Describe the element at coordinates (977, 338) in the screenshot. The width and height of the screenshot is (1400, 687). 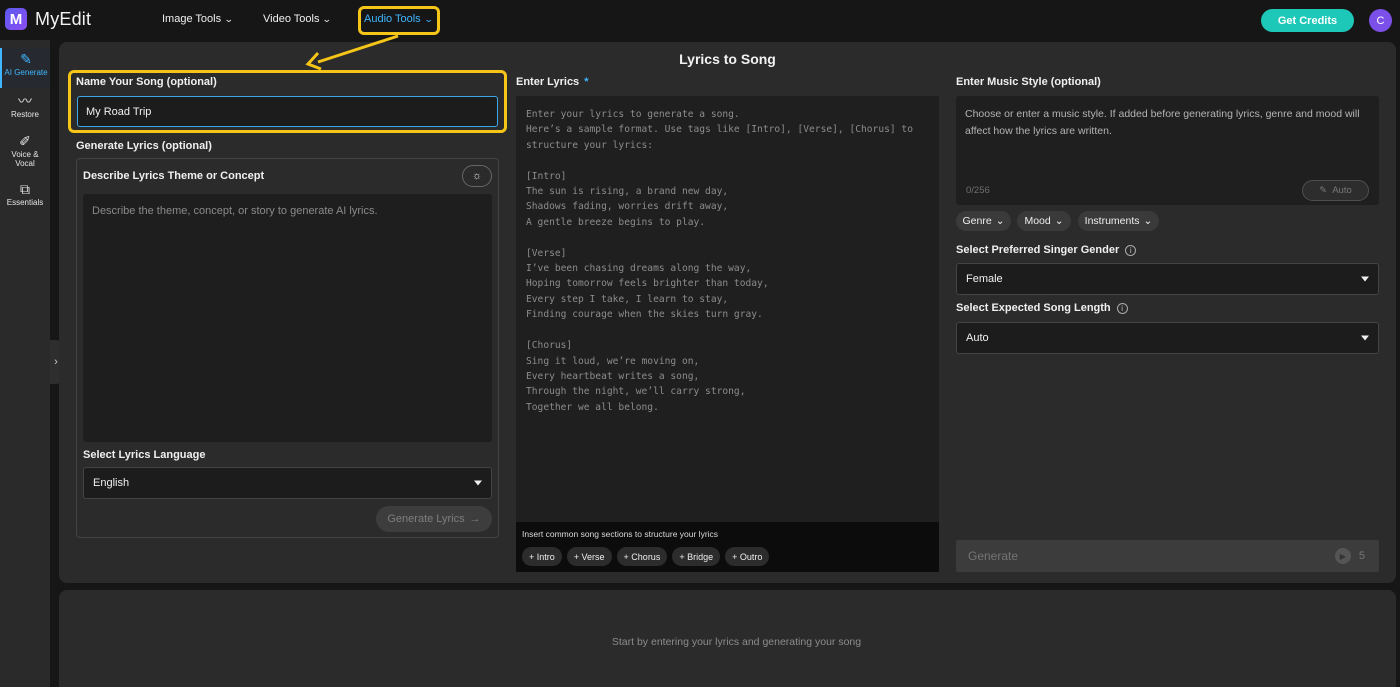
I see `song-length-value: Auto` at that location.